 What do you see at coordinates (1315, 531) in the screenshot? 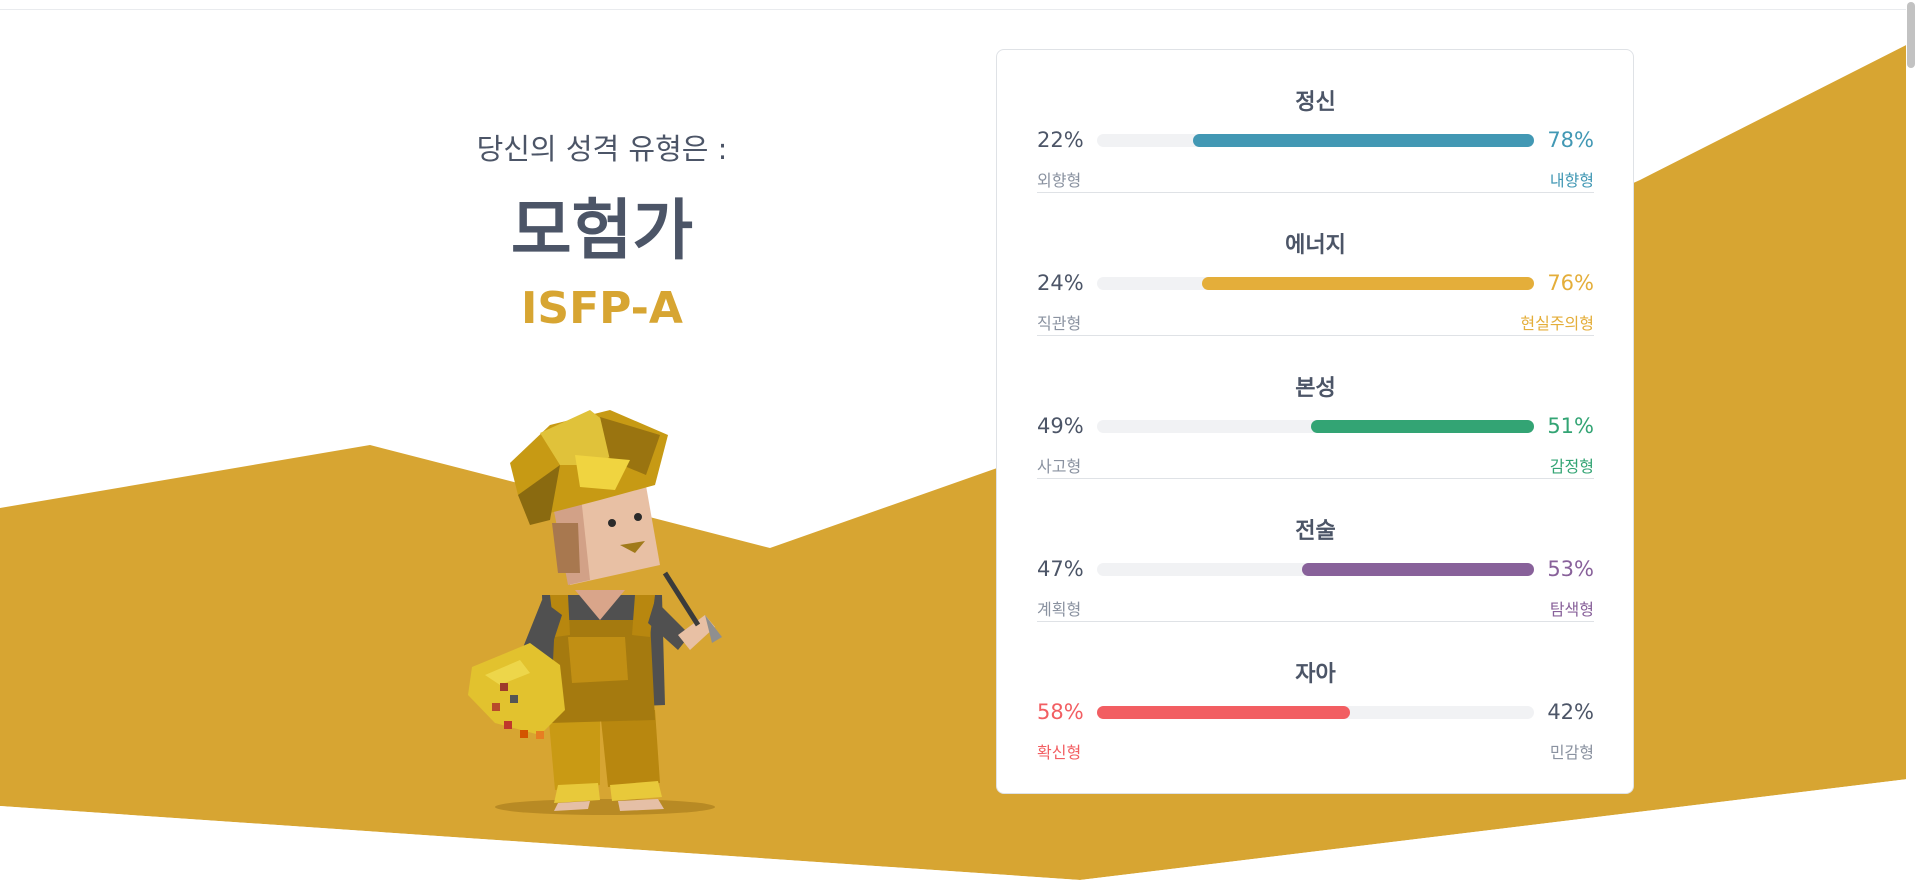
I see `trait-title: 전술` at bounding box center [1315, 531].